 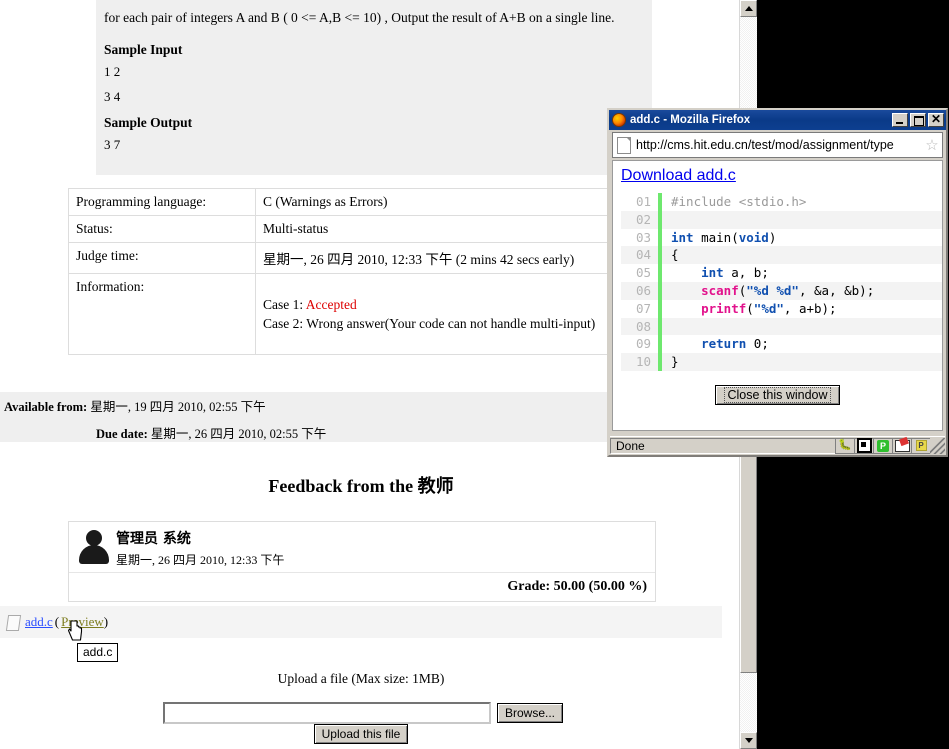 I want to click on line-number: 03, so click(x=643, y=237).